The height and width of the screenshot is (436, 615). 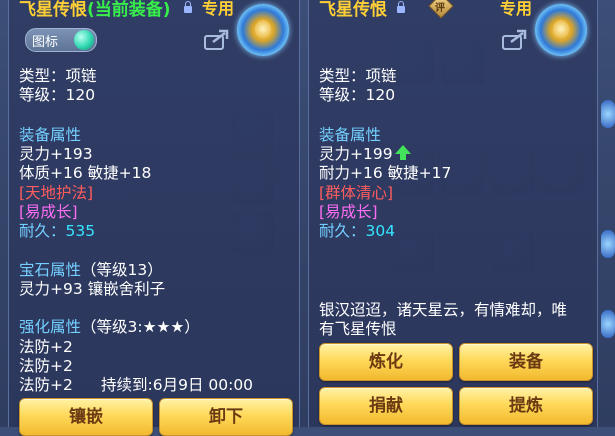 I want to click on gem-orb-icon, so click(x=84, y=40).